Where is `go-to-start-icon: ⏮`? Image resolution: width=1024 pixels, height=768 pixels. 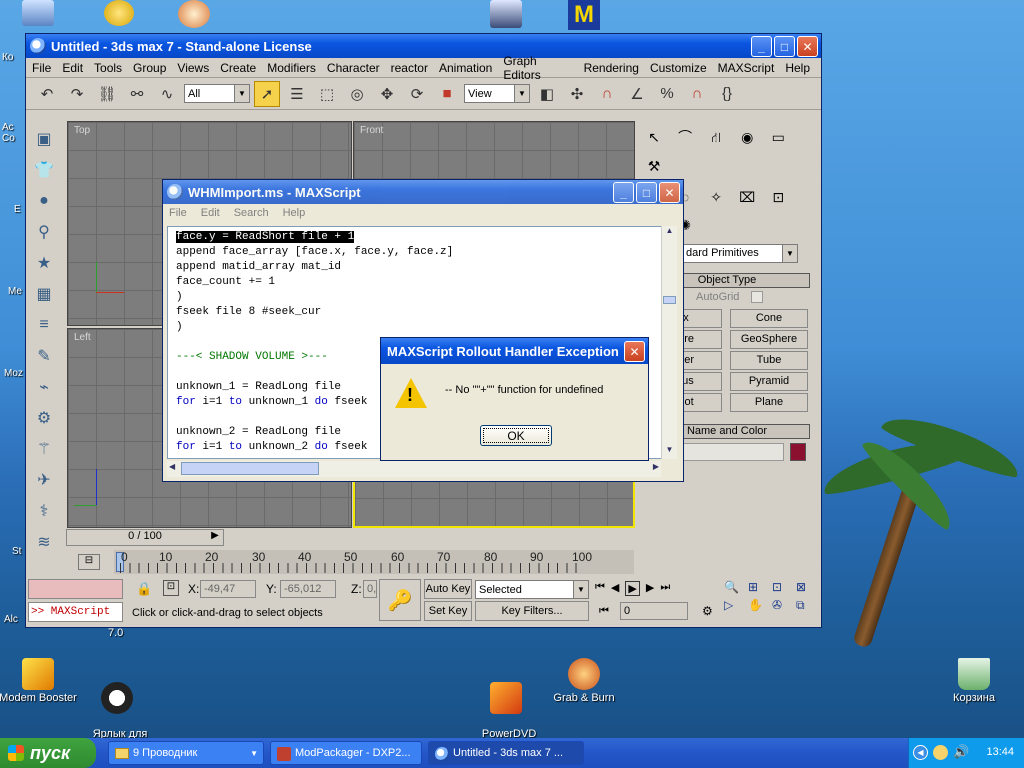
go-to-start-icon: ⏮ is located at coordinates (600, 588).